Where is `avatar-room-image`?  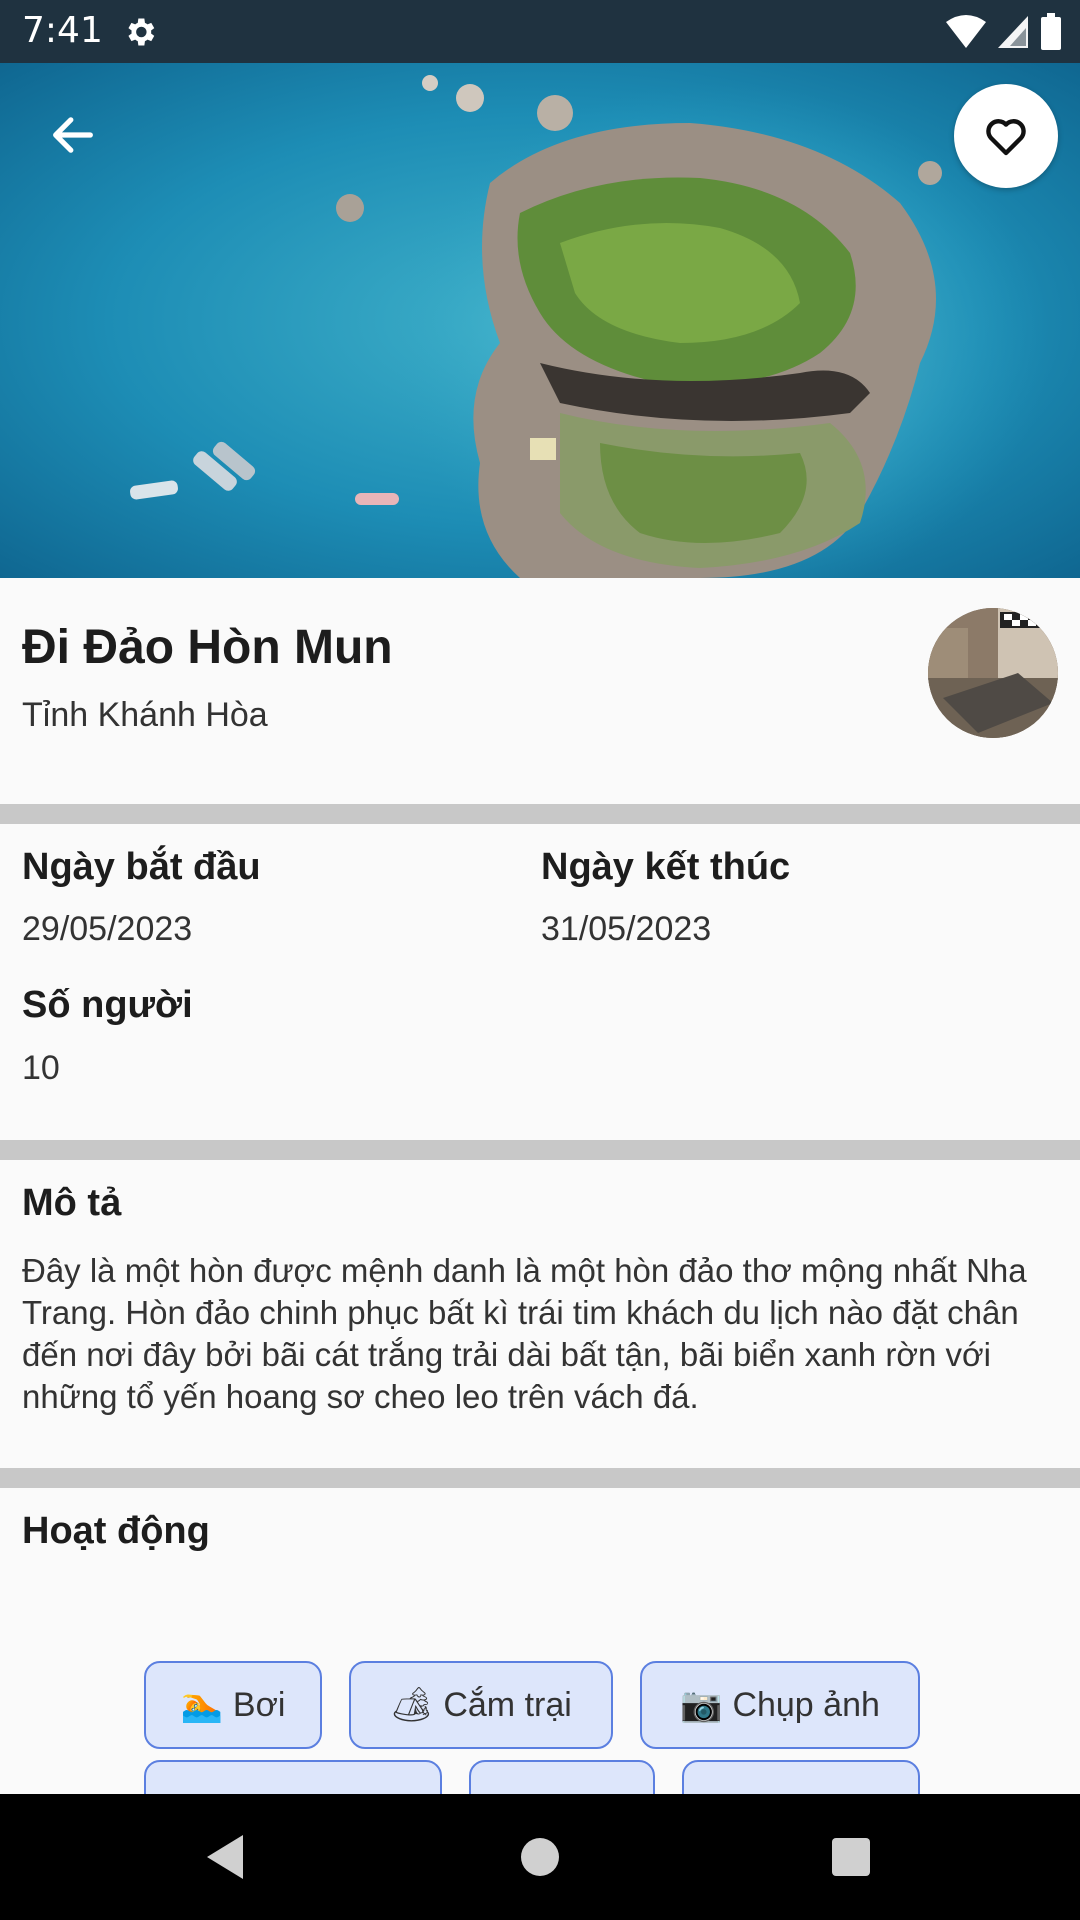 avatar-room-image is located at coordinates (993, 673).